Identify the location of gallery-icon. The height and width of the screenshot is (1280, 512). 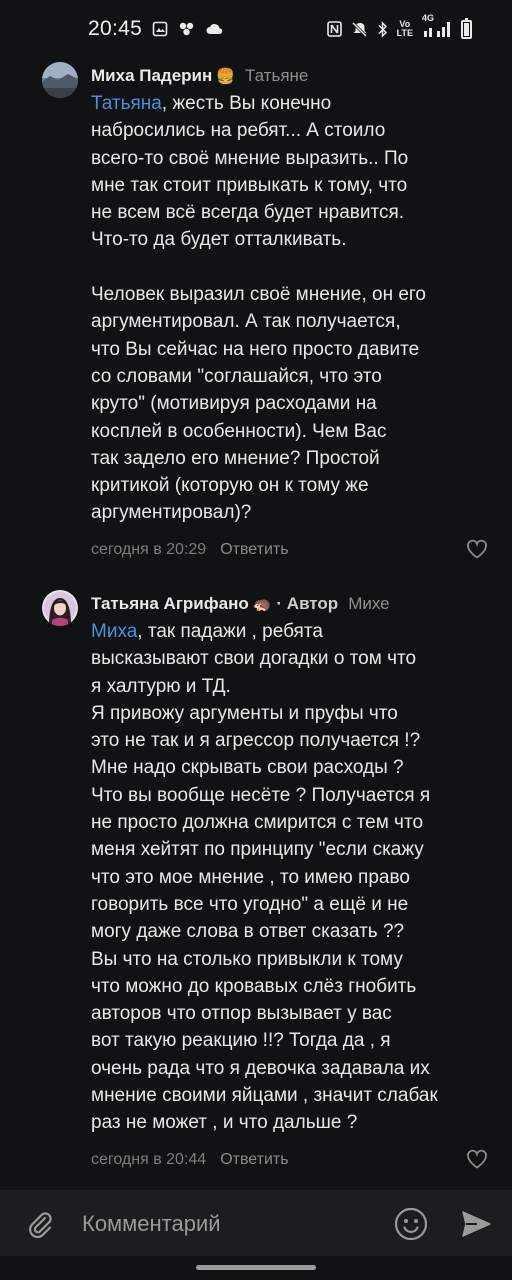
(160, 29).